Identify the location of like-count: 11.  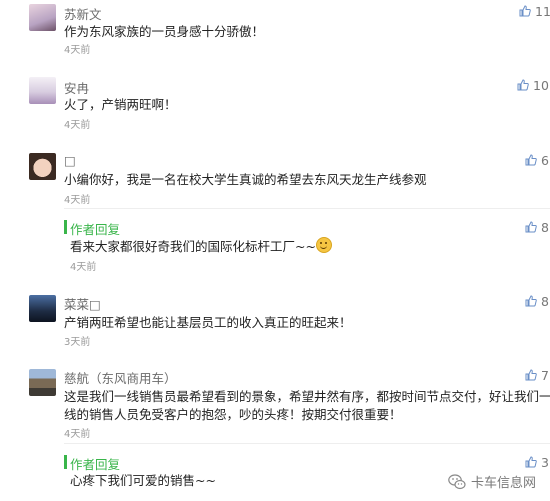
(542, 11).